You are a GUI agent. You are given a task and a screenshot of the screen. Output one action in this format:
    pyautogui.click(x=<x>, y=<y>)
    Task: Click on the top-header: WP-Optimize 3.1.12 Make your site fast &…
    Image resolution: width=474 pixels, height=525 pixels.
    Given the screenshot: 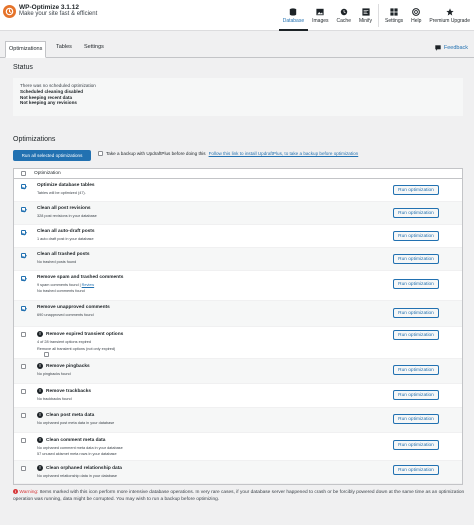 What is the action you would take?
    pyautogui.click(x=237, y=15)
    